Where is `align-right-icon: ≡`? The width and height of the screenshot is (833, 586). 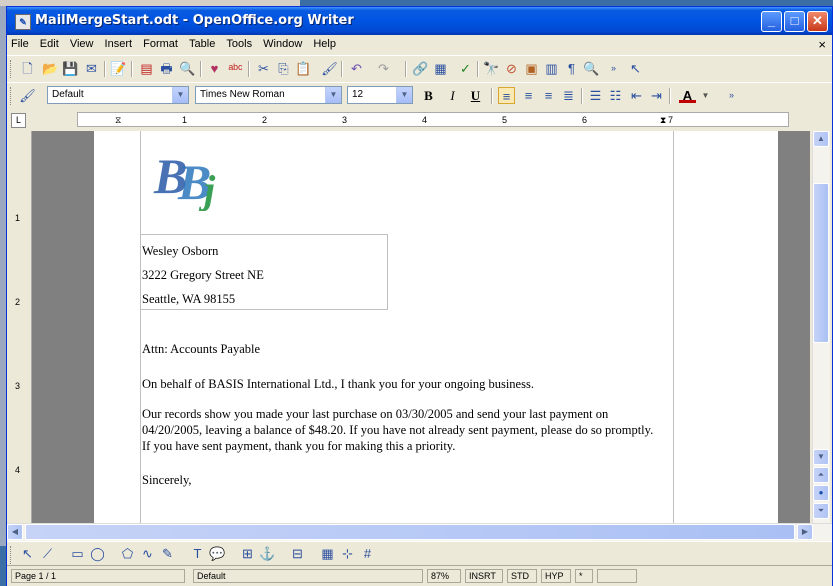
align-right-icon: ≡ is located at coordinates (548, 95).